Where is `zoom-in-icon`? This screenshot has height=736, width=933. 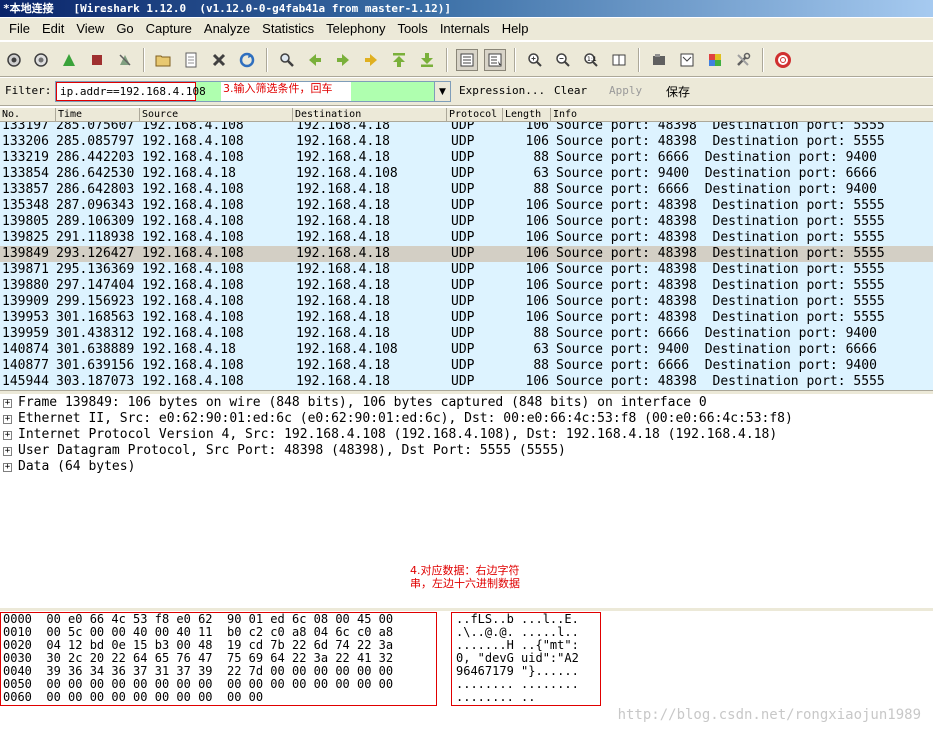
zoom-in-icon is located at coordinates (535, 60).